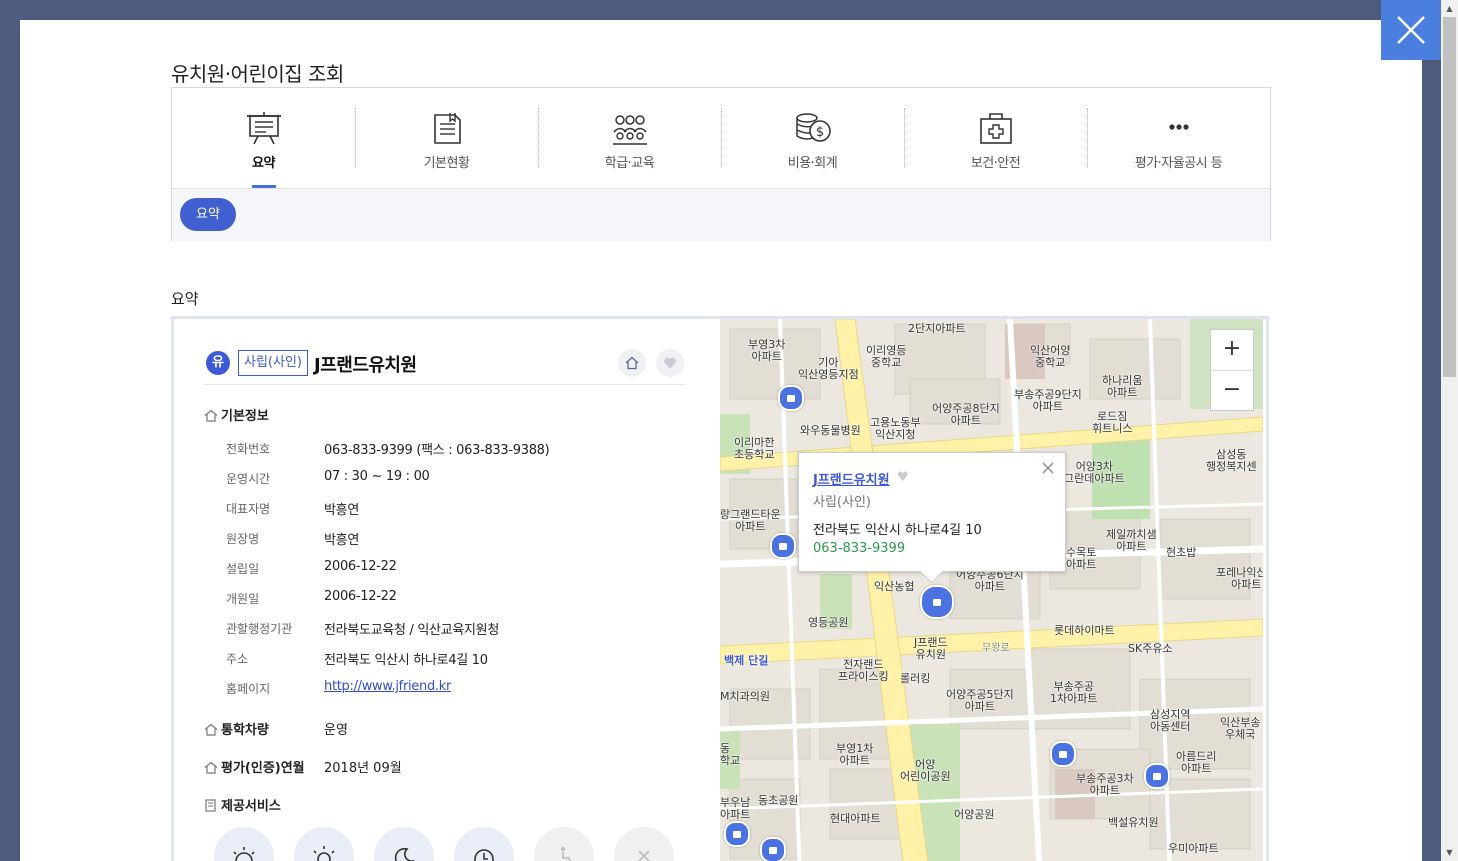 The width and height of the screenshot is (1458, 861). I want to click on map-label: 우미아파트, so click(1193, 848).